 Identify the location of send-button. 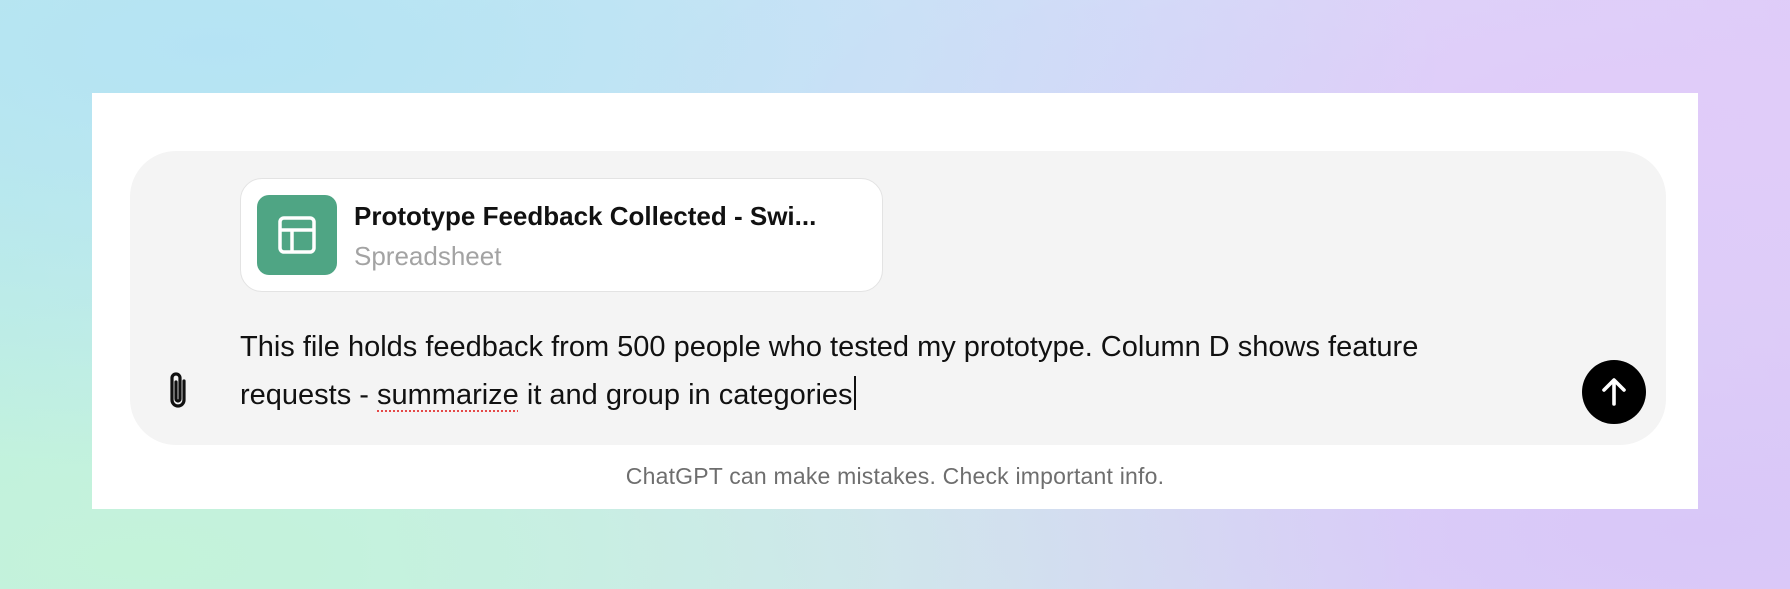
(1614, 392).